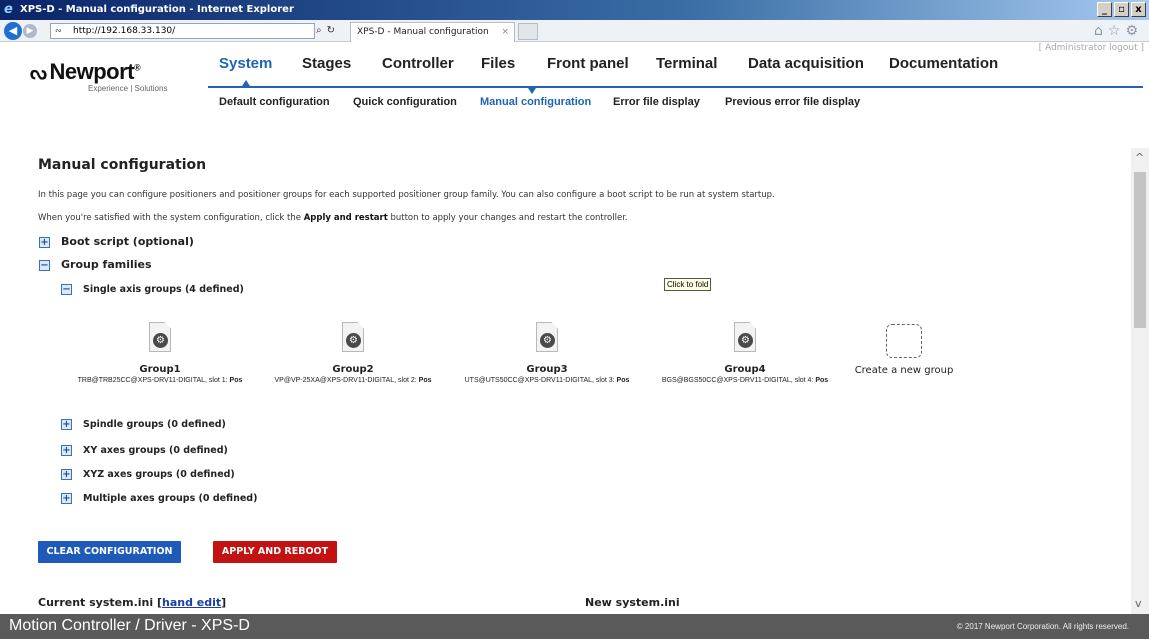 This screenshot has height=639, width=1149. What do you see at coordinates (66, 498) in the screenshot?
I see `expand-multiple-icon: +` at bounding box center [66, 498].